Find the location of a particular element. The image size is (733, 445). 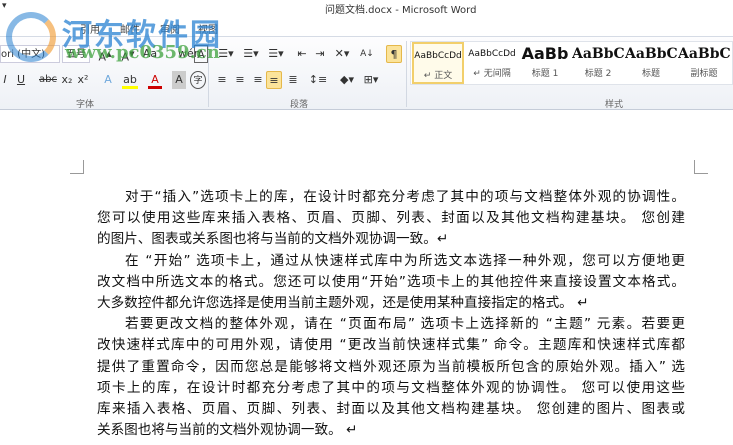

document-line: 对于“插入”选项卡上的库，在设计时都充分考虑了其中的项与文档整体外观的协调性。 is located at coordinates (405, 197).